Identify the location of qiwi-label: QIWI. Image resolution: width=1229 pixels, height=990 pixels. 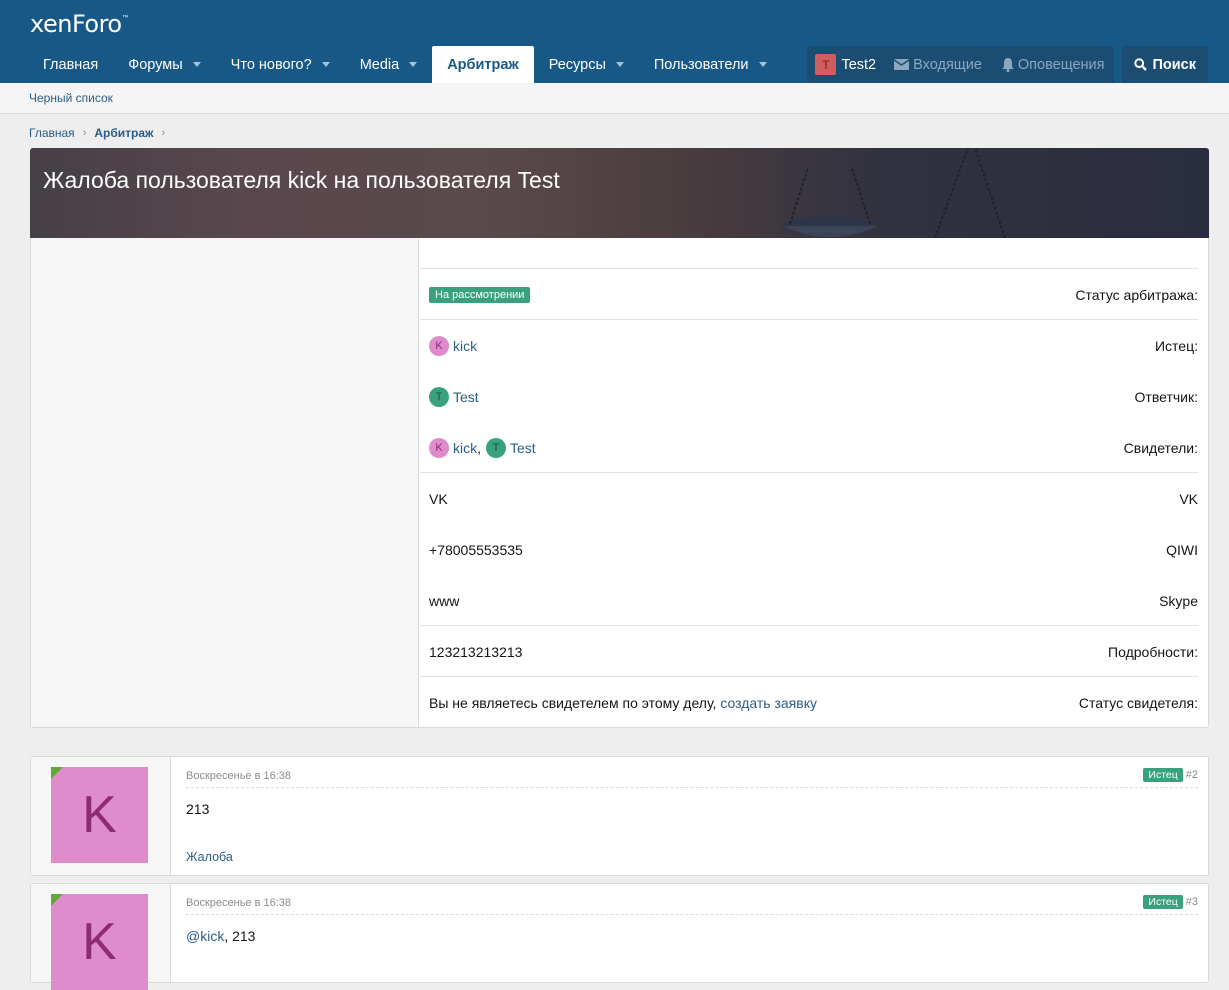
(1182, 550).